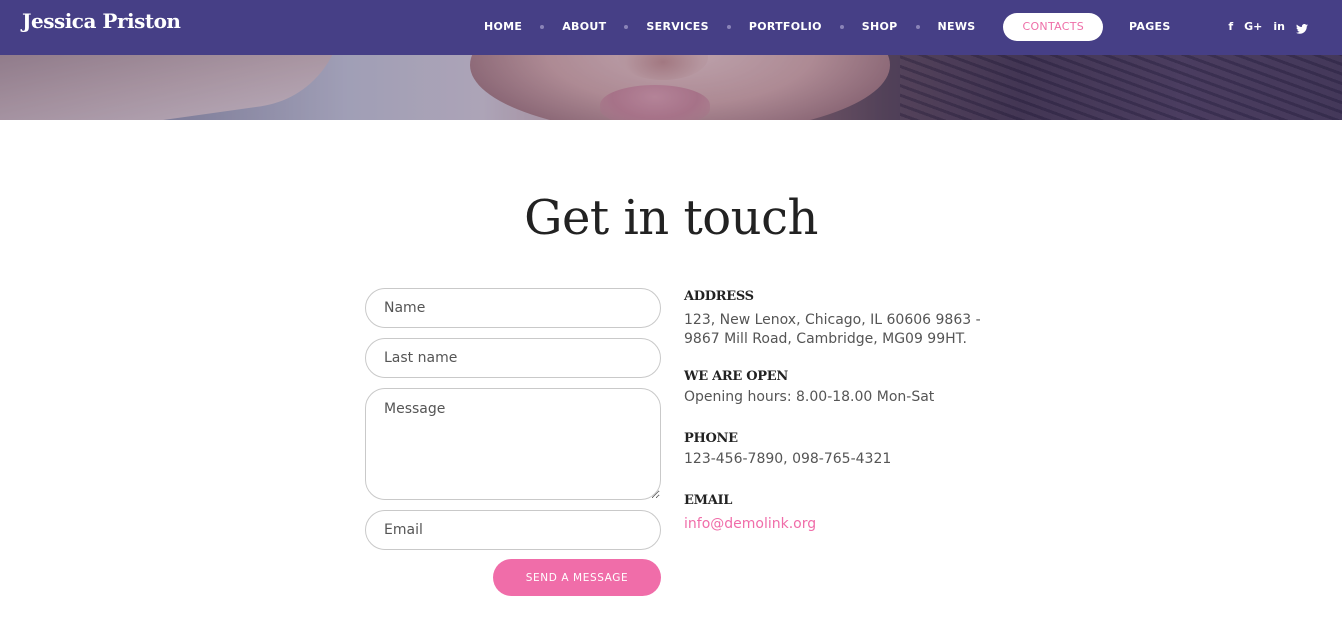 The image size is (1342, 635). Describe the element at coordinates (1053, 27) in the screenshot. I see `nav-item-contacts: CONTACTS` at that location.